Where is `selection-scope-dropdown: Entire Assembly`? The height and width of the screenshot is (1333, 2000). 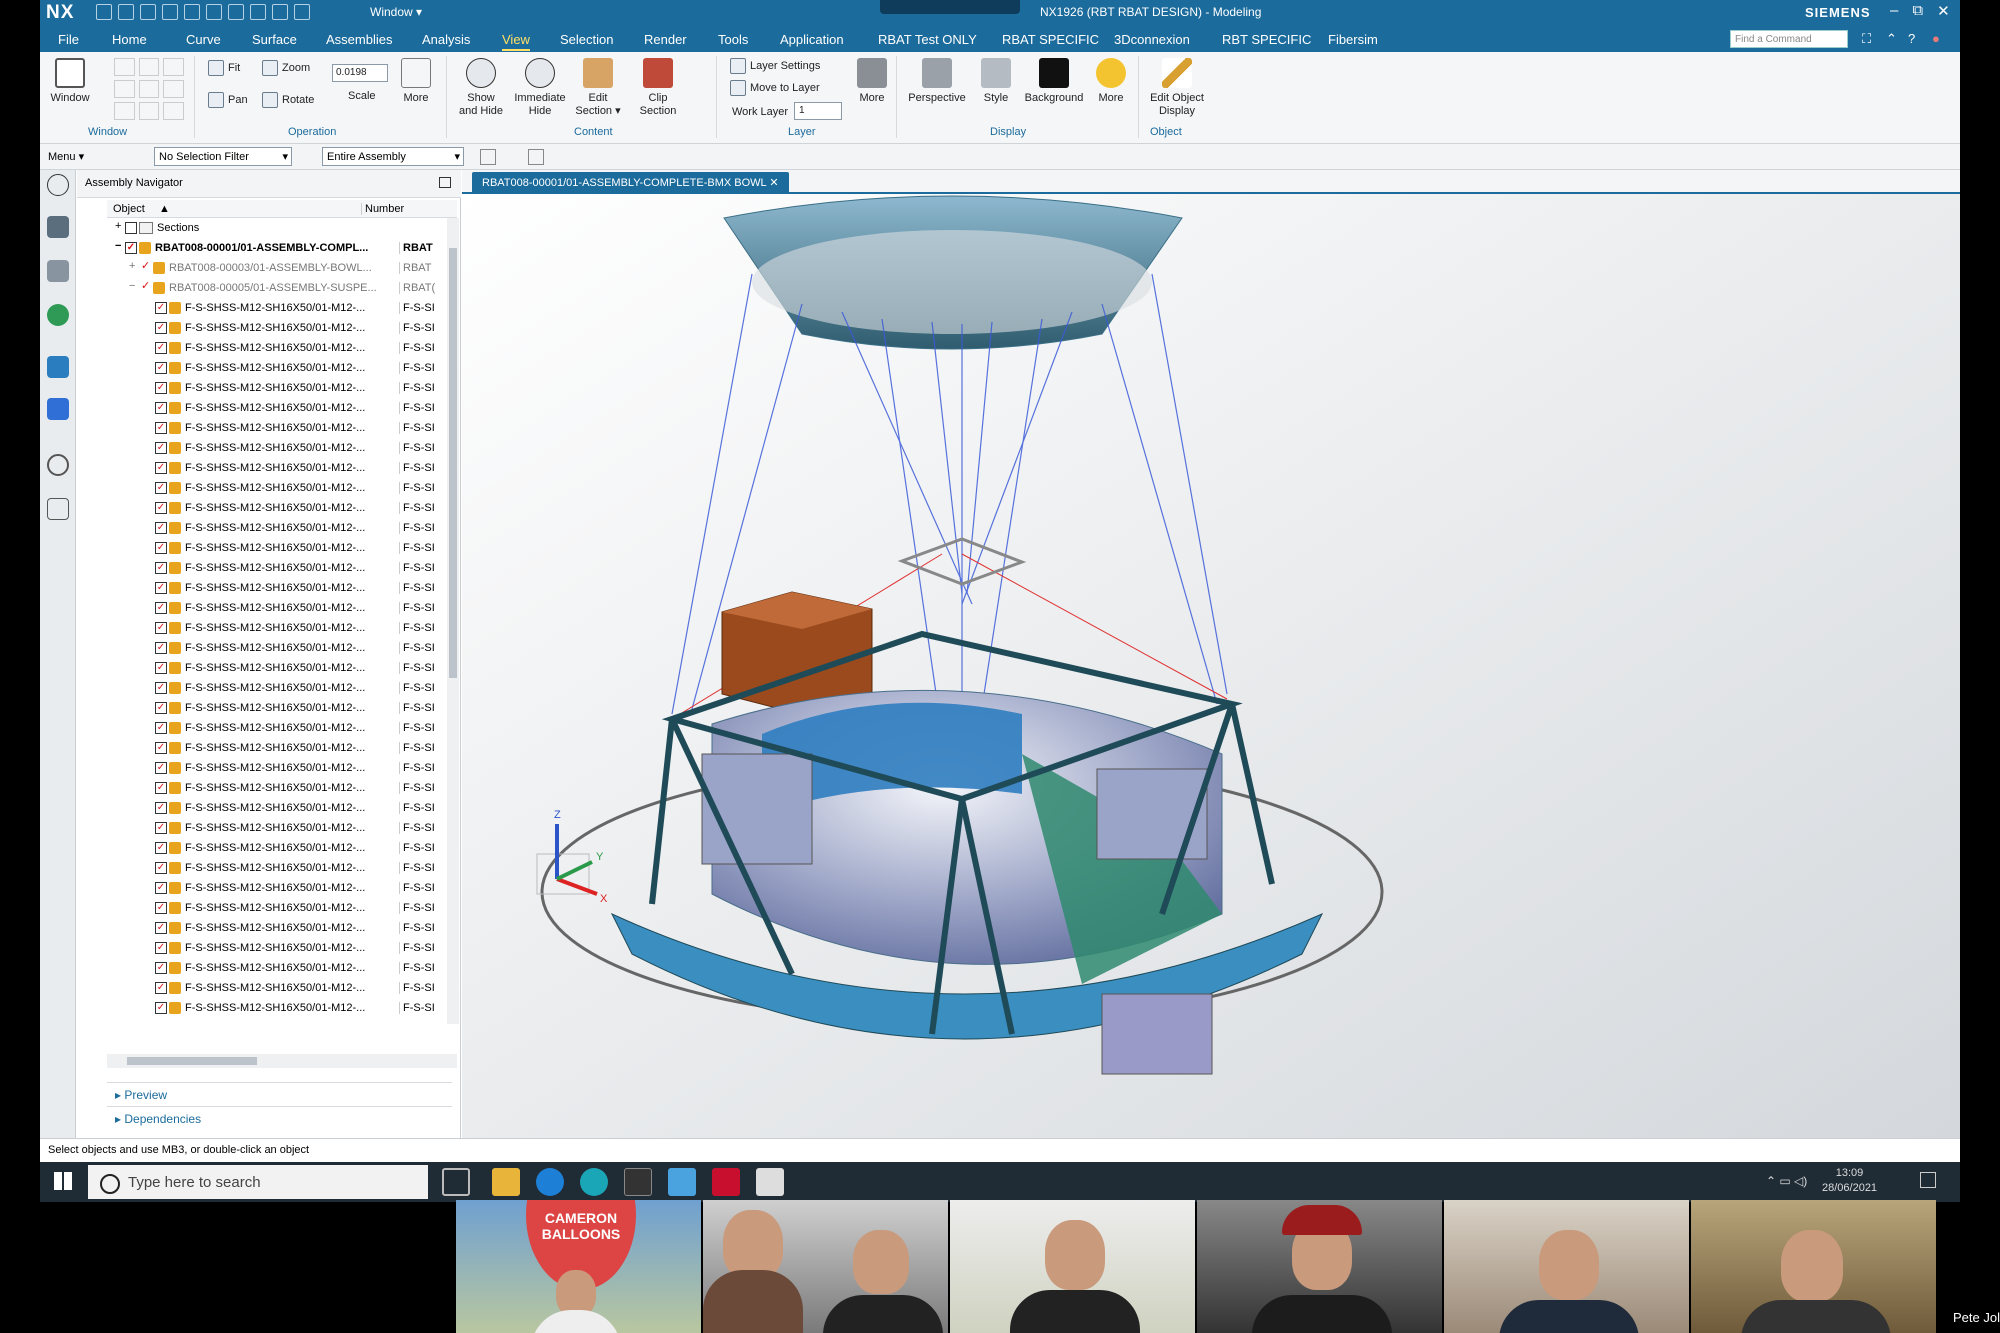 selection-scope-dropdown: Entire Assembly is located at coordinates (393, 156).